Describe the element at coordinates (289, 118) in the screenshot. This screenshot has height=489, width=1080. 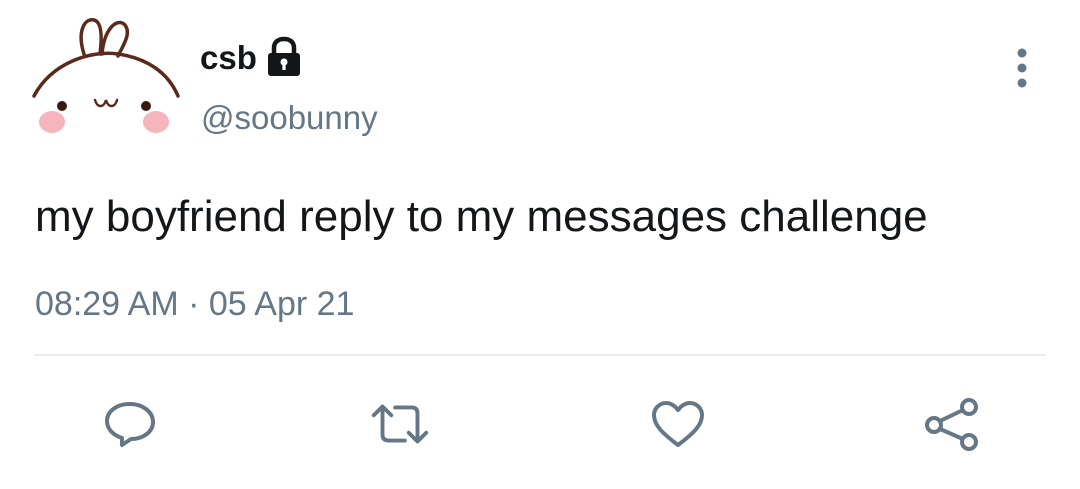
I see `username-handle: @soobunny` at that location.